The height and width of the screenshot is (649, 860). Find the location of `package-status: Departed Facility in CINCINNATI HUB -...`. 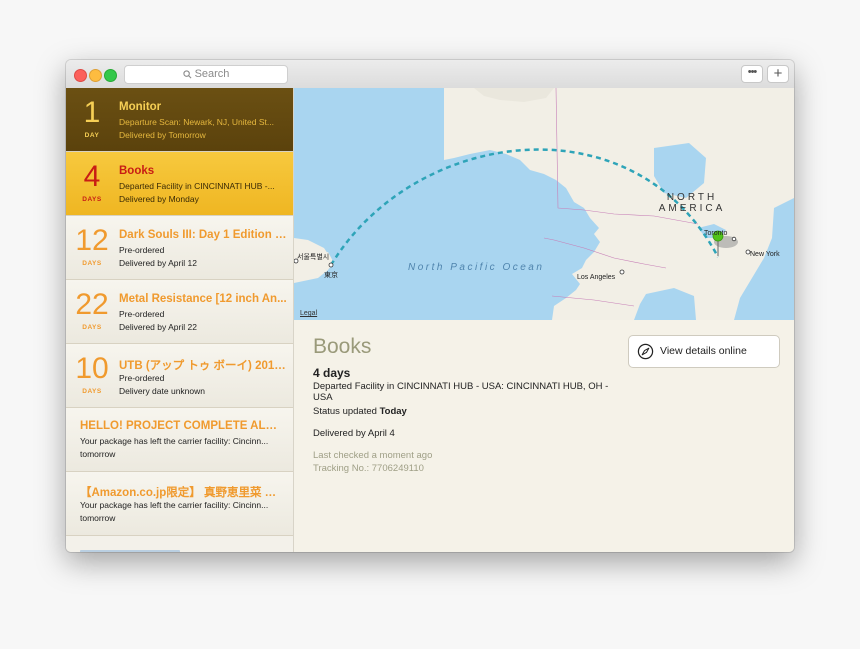

package-status: Departed Facility in CINCINNATI HUB -... is located at coordinates (197, 186).